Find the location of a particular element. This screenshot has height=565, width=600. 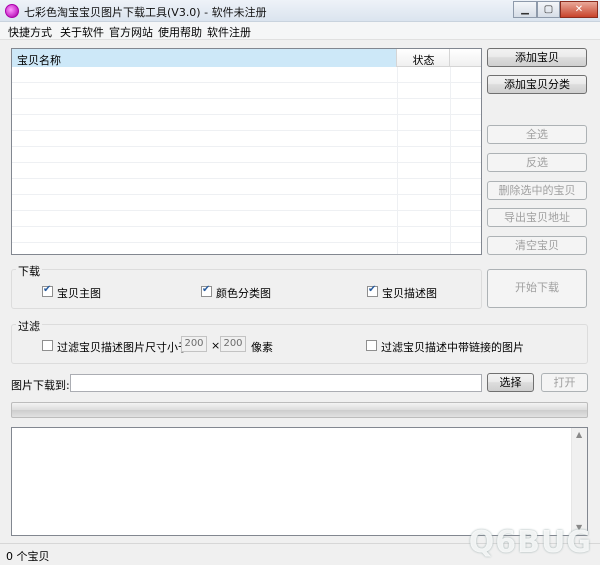

link-filter-label: 过滤宝贝描述中带链接的图片 is located at coordinates (452, 347).